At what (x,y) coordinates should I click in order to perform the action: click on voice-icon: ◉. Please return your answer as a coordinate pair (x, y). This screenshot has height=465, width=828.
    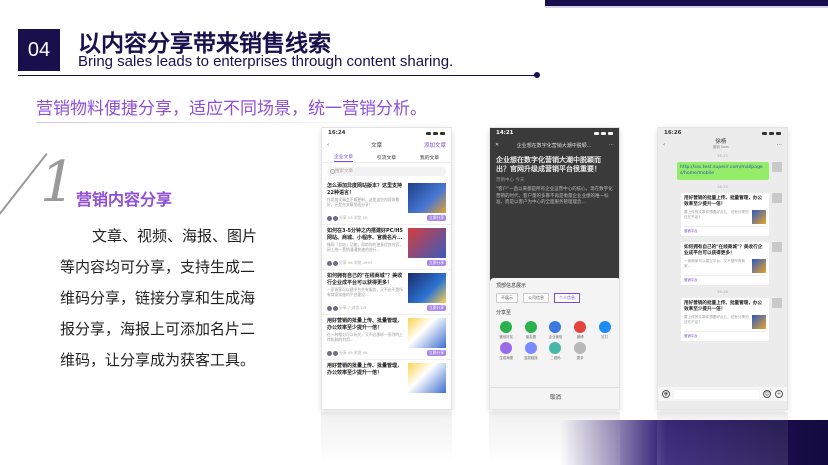
    Looking at the image, I should click on (666, 394).